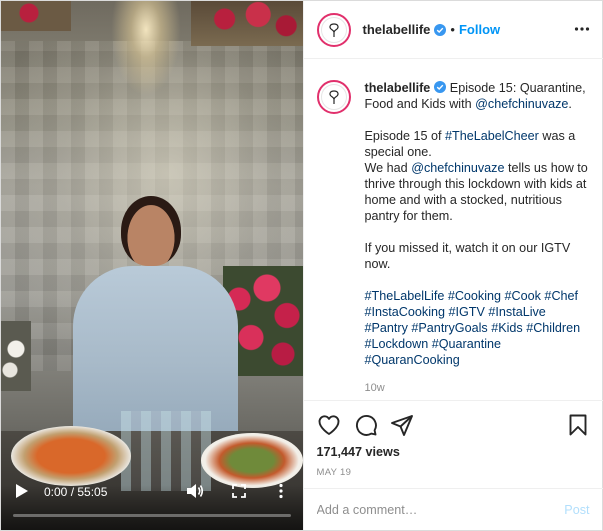 The width and height of the screenshot is (603, 531). Describe the element at coordinates (374, 388) in the screenshot. I see `post-age: 10w` at that location.